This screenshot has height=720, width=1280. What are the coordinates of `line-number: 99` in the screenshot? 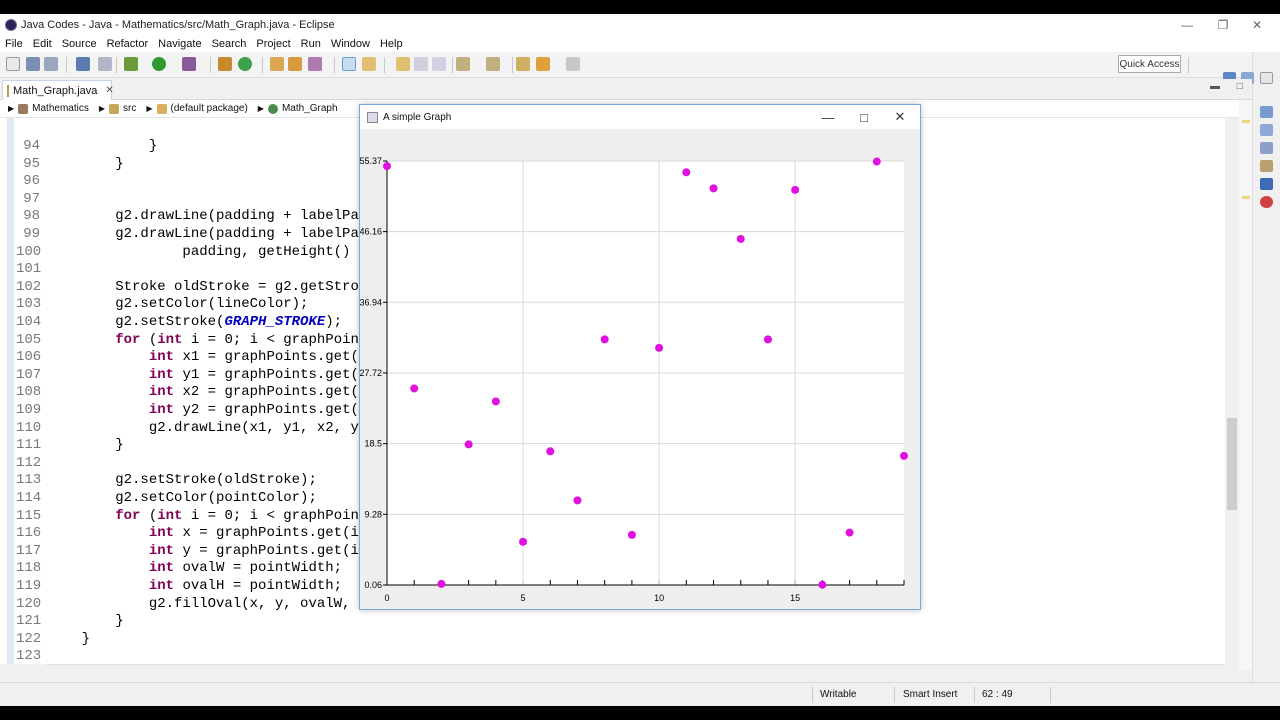 It's located at (31, 234).